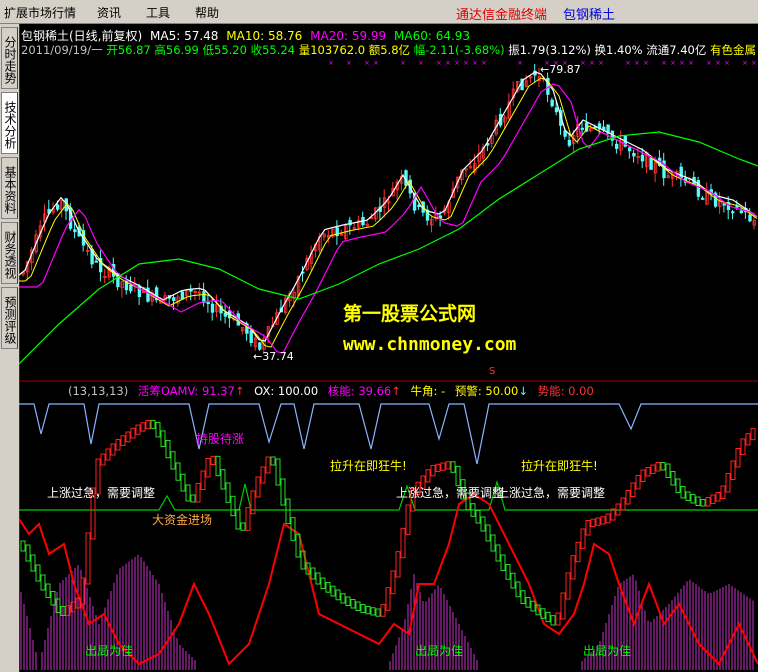 This screenshot has width=758, height=672. What do you see at coordinates (9, 253) in the screenshot?
I see `tab-financial: 财务透视` at bounding box center [9, 253].